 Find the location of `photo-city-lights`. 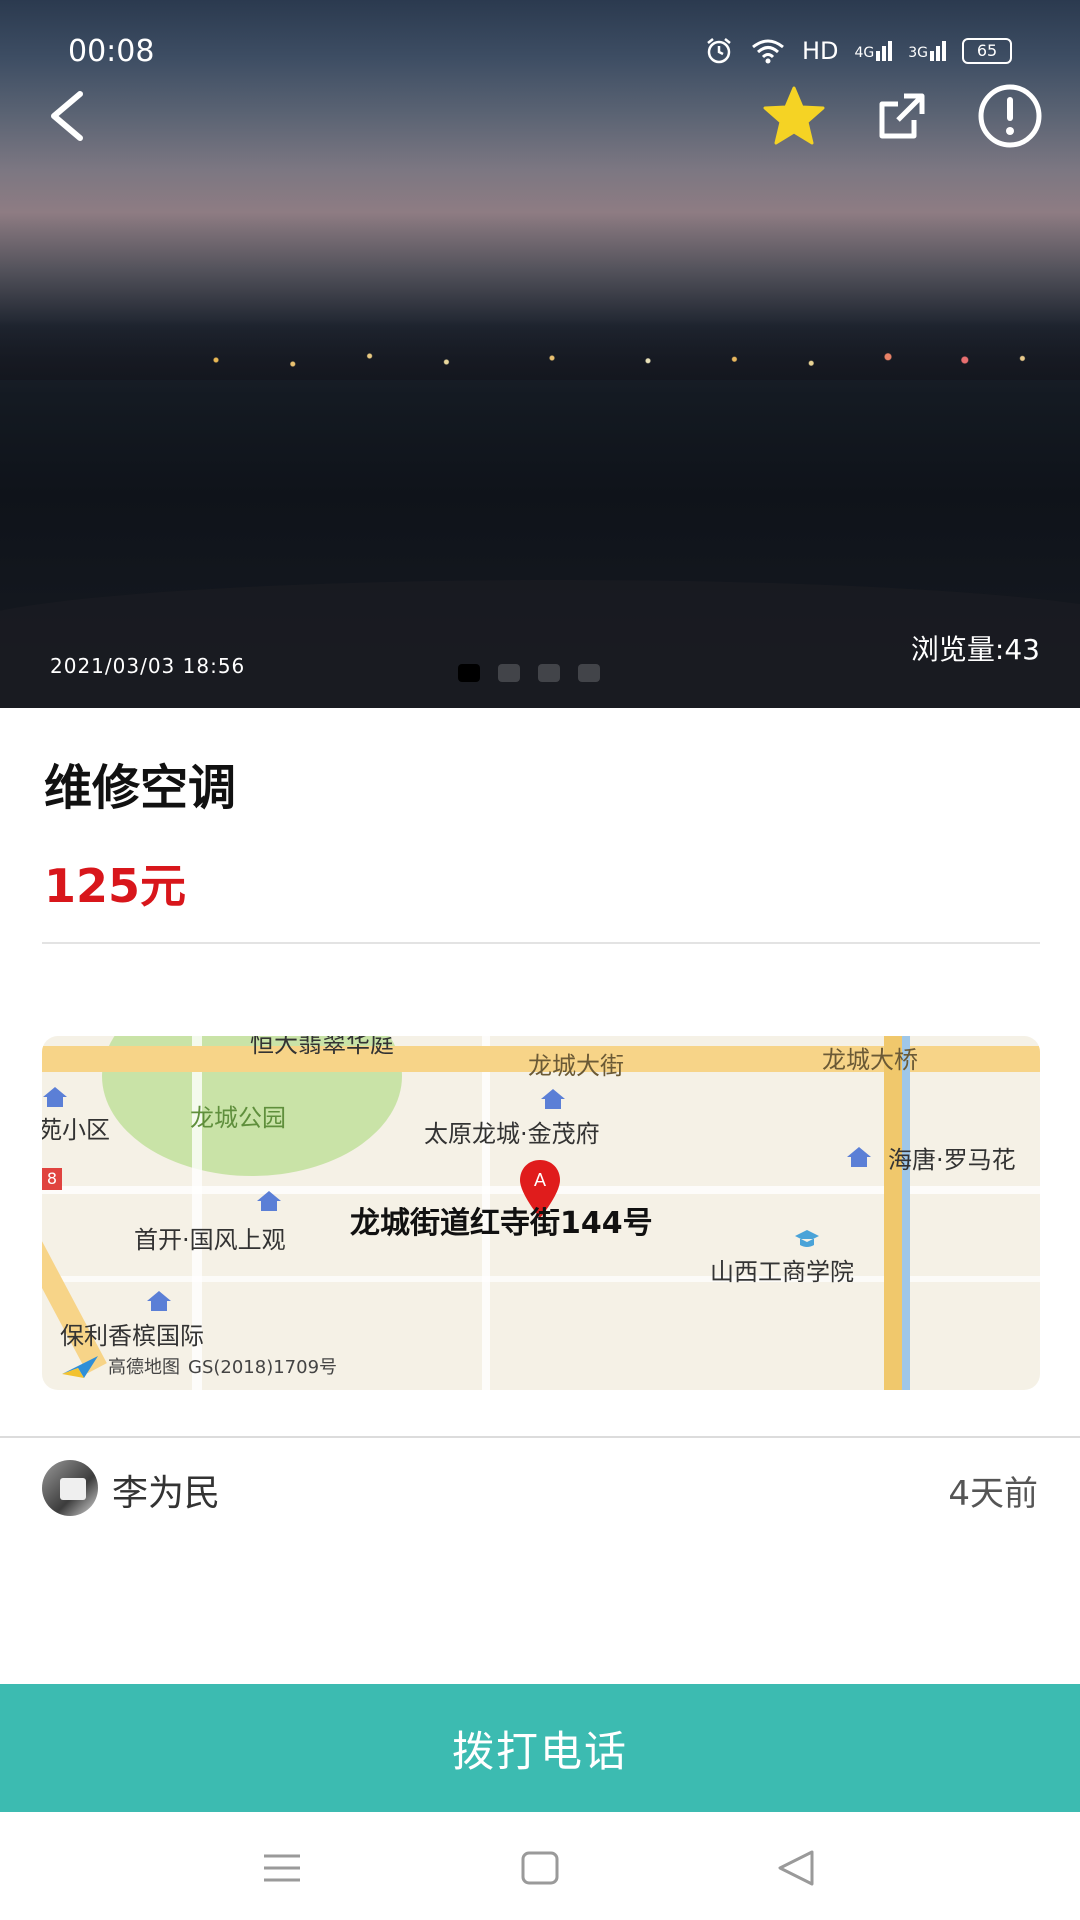

photo-city-lights is located at coordinates (600, 360).